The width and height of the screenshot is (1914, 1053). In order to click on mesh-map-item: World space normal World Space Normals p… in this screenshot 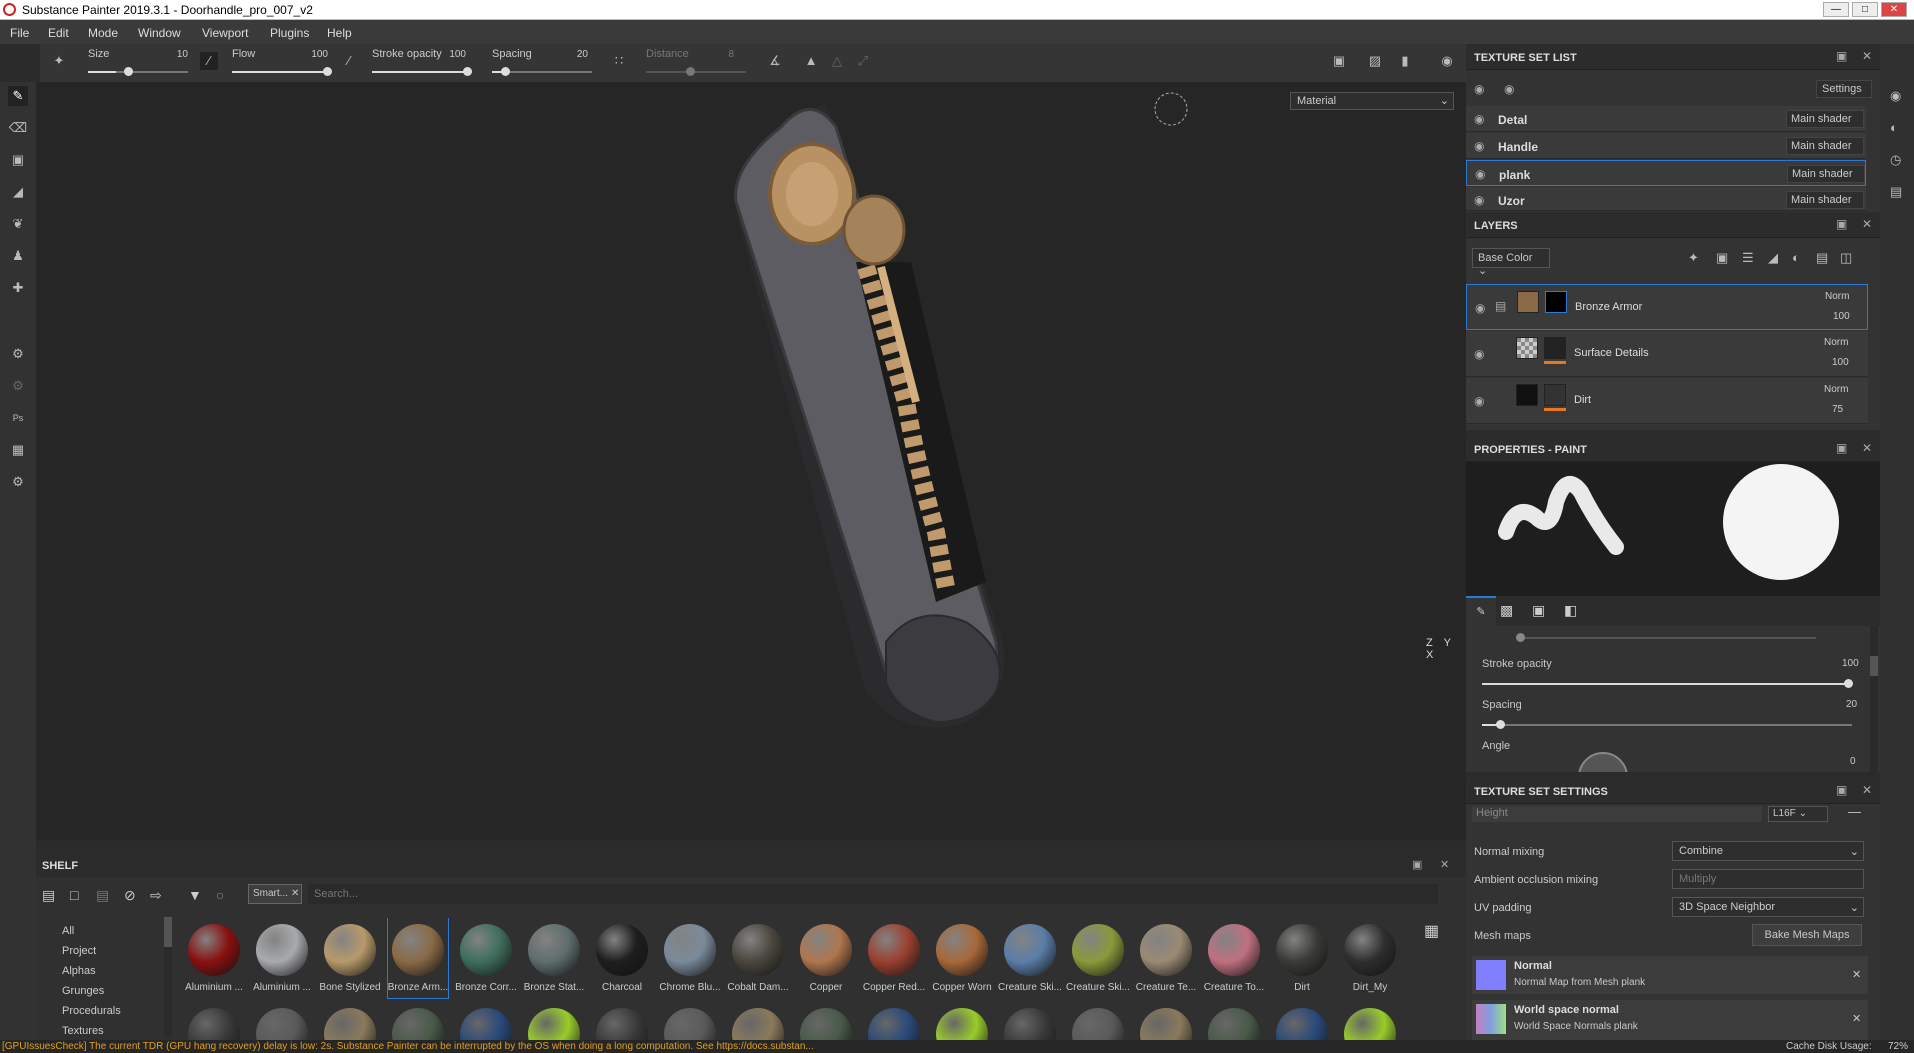, I will do `click(1670, 1020)`.